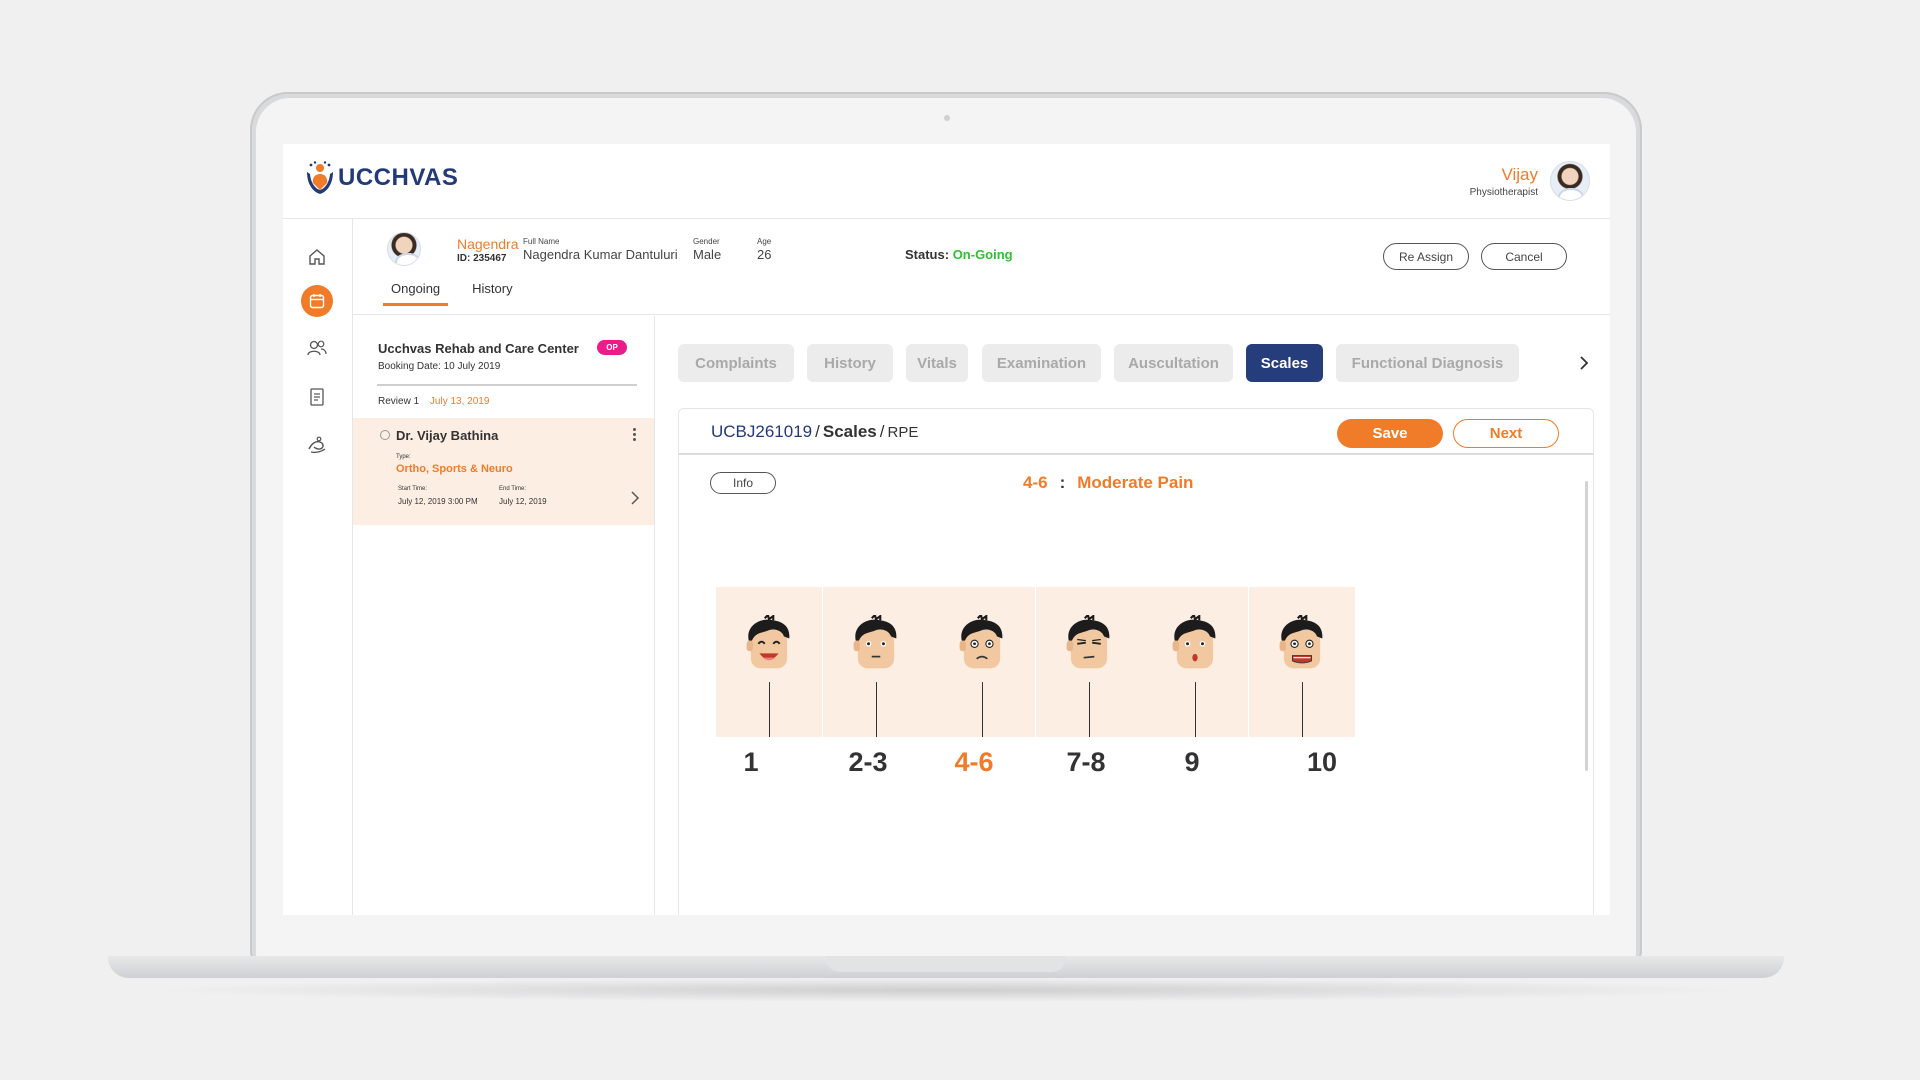 This screenshot has width=1920, height=1080. What do you see at coordinates (1519, 174) in the screenshot?
I see `user-name: Vijay` at bounding box center [1519, 174].